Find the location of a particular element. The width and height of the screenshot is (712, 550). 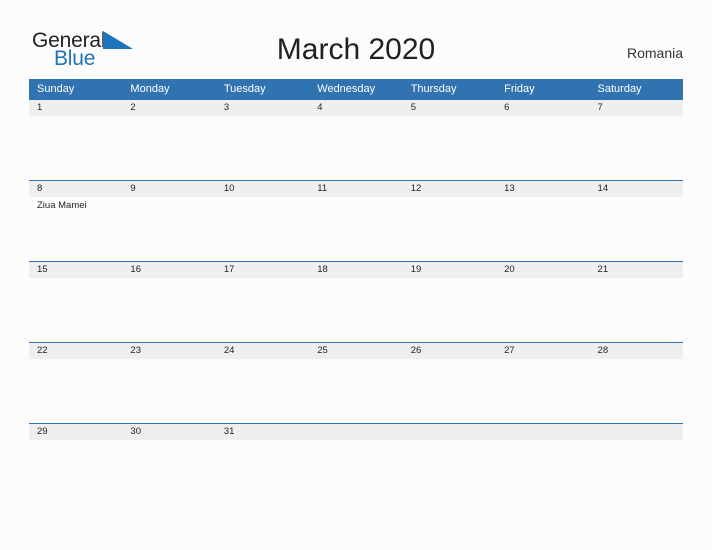

calendar-day-cell: 22 is located at coordinates (76, 383).